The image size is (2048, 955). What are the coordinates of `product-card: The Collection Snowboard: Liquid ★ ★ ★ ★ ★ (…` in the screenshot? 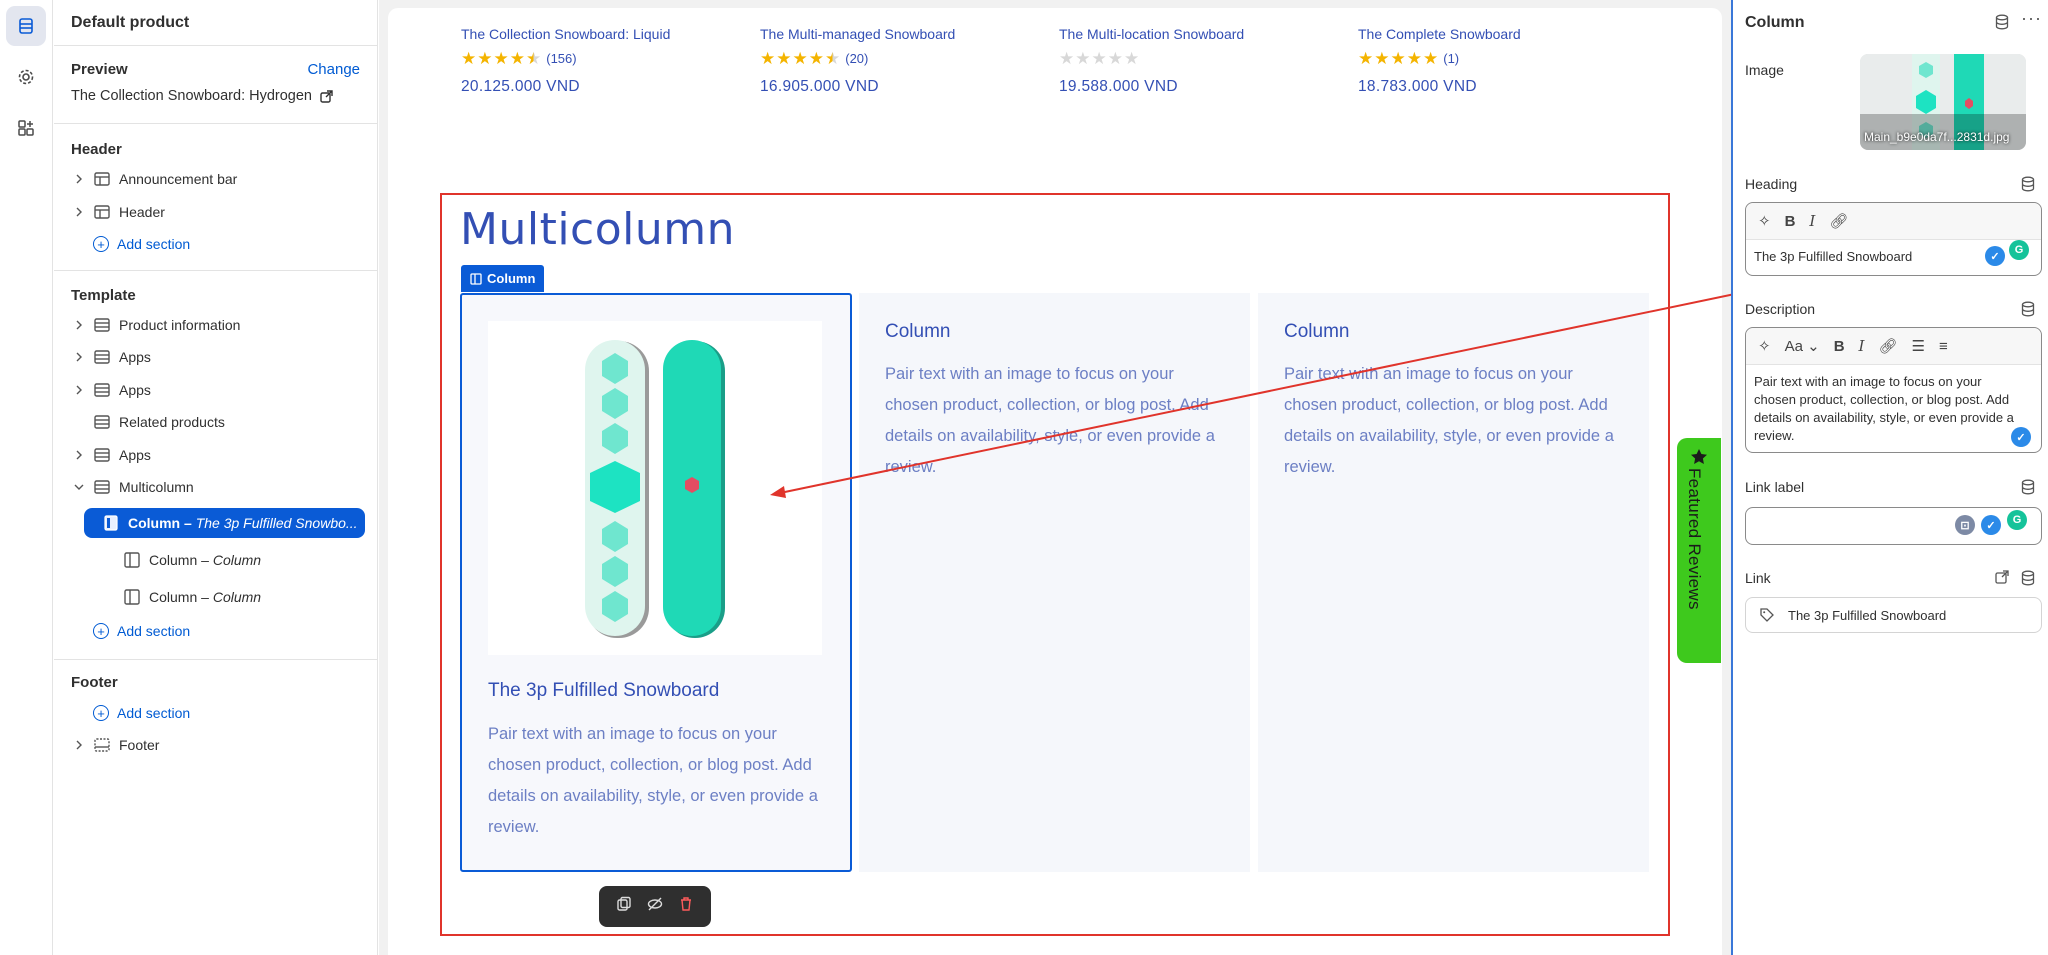 It's located at (586, 61).